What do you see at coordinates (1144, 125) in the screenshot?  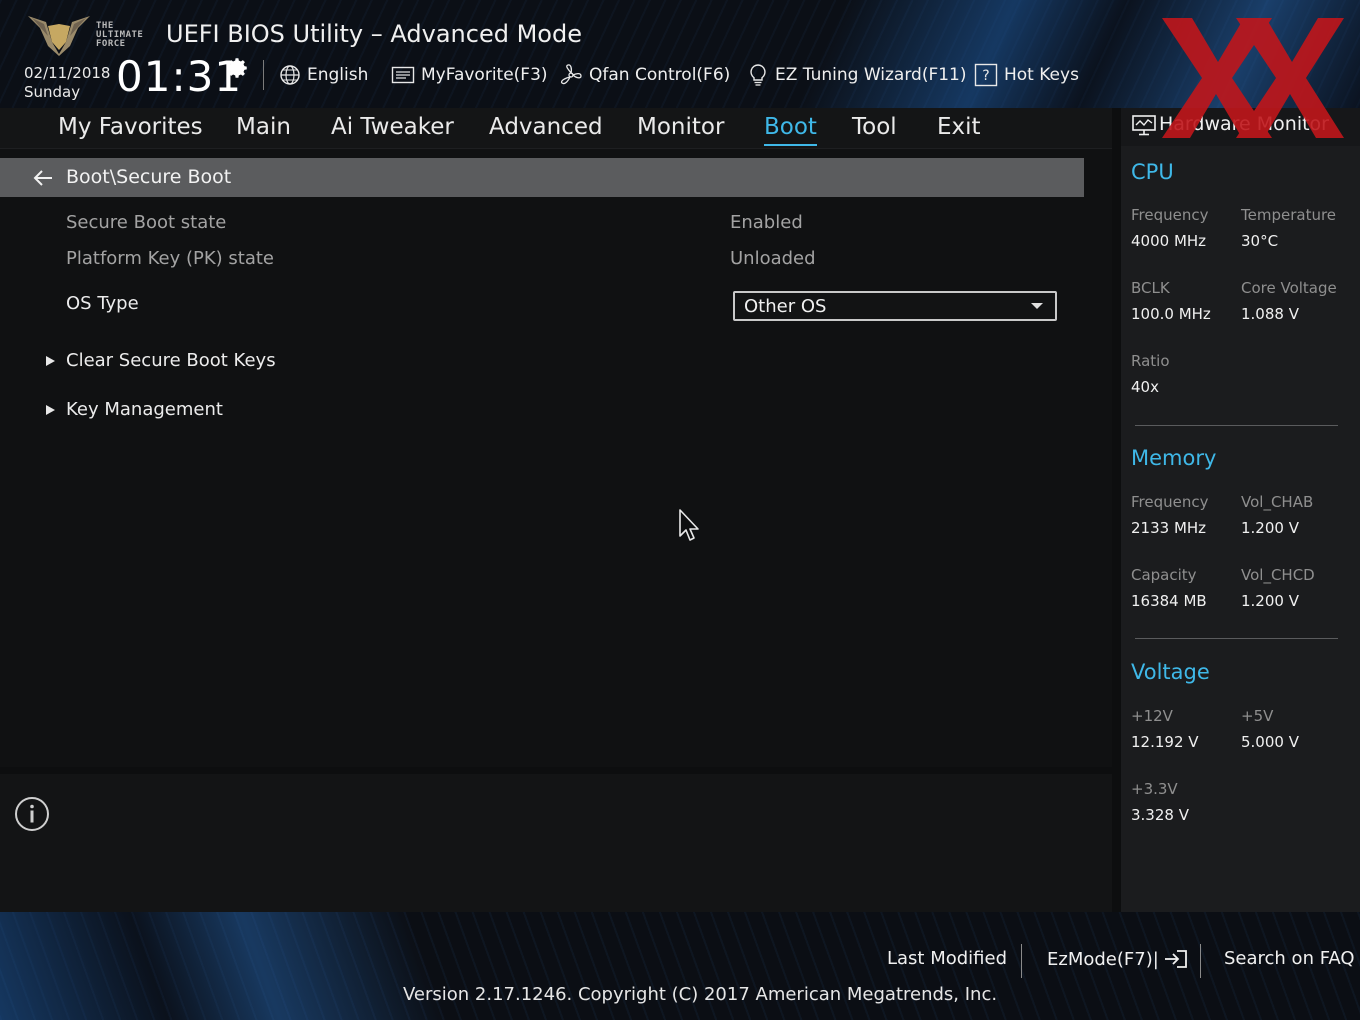 I see `monitor-icon` at bounding box center [1144, 125].